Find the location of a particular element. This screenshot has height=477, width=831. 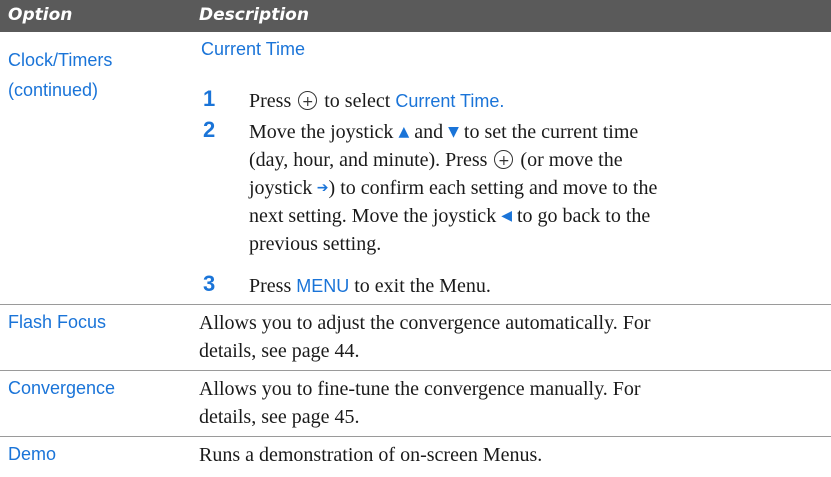

table-header: Option Description is located at coordinates (415, 16).